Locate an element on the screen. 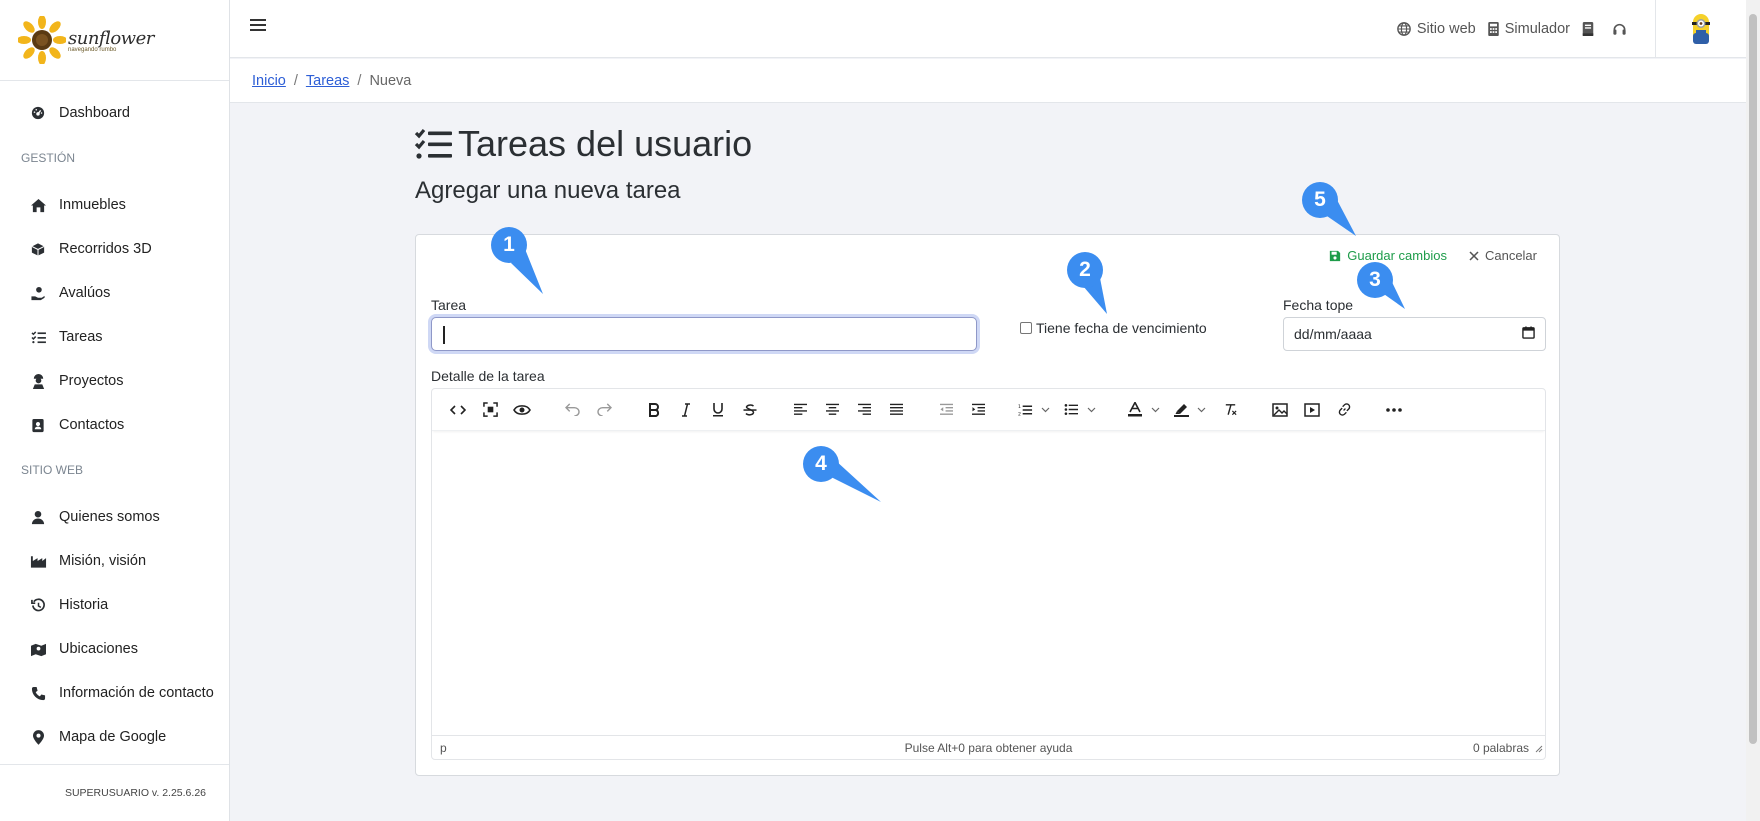 The width and height of the screenshot is (1760, 821). outdent-icon is located at coordinates (946, 409).